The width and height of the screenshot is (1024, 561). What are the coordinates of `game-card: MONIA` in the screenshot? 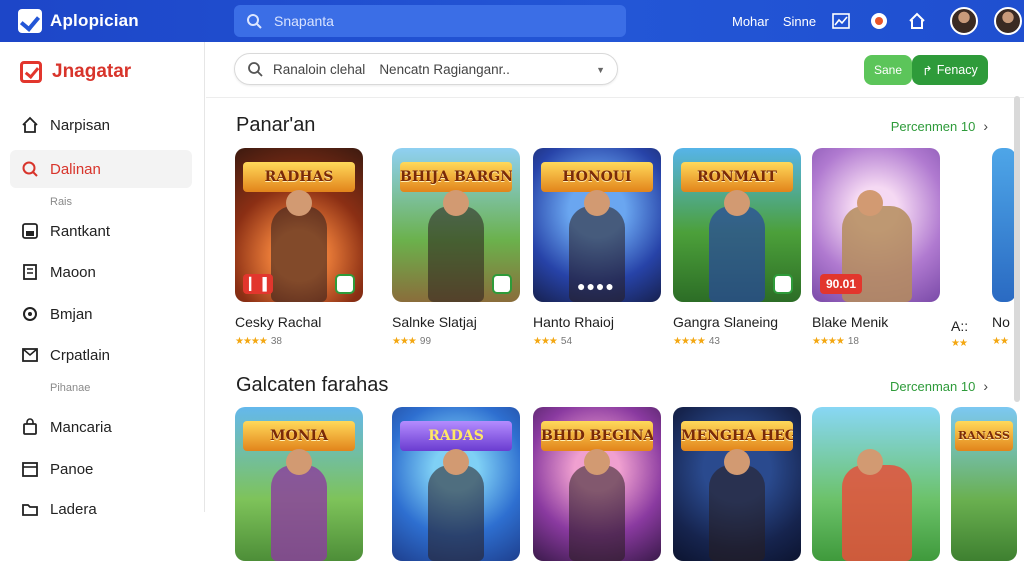 It's located at (299, 484).